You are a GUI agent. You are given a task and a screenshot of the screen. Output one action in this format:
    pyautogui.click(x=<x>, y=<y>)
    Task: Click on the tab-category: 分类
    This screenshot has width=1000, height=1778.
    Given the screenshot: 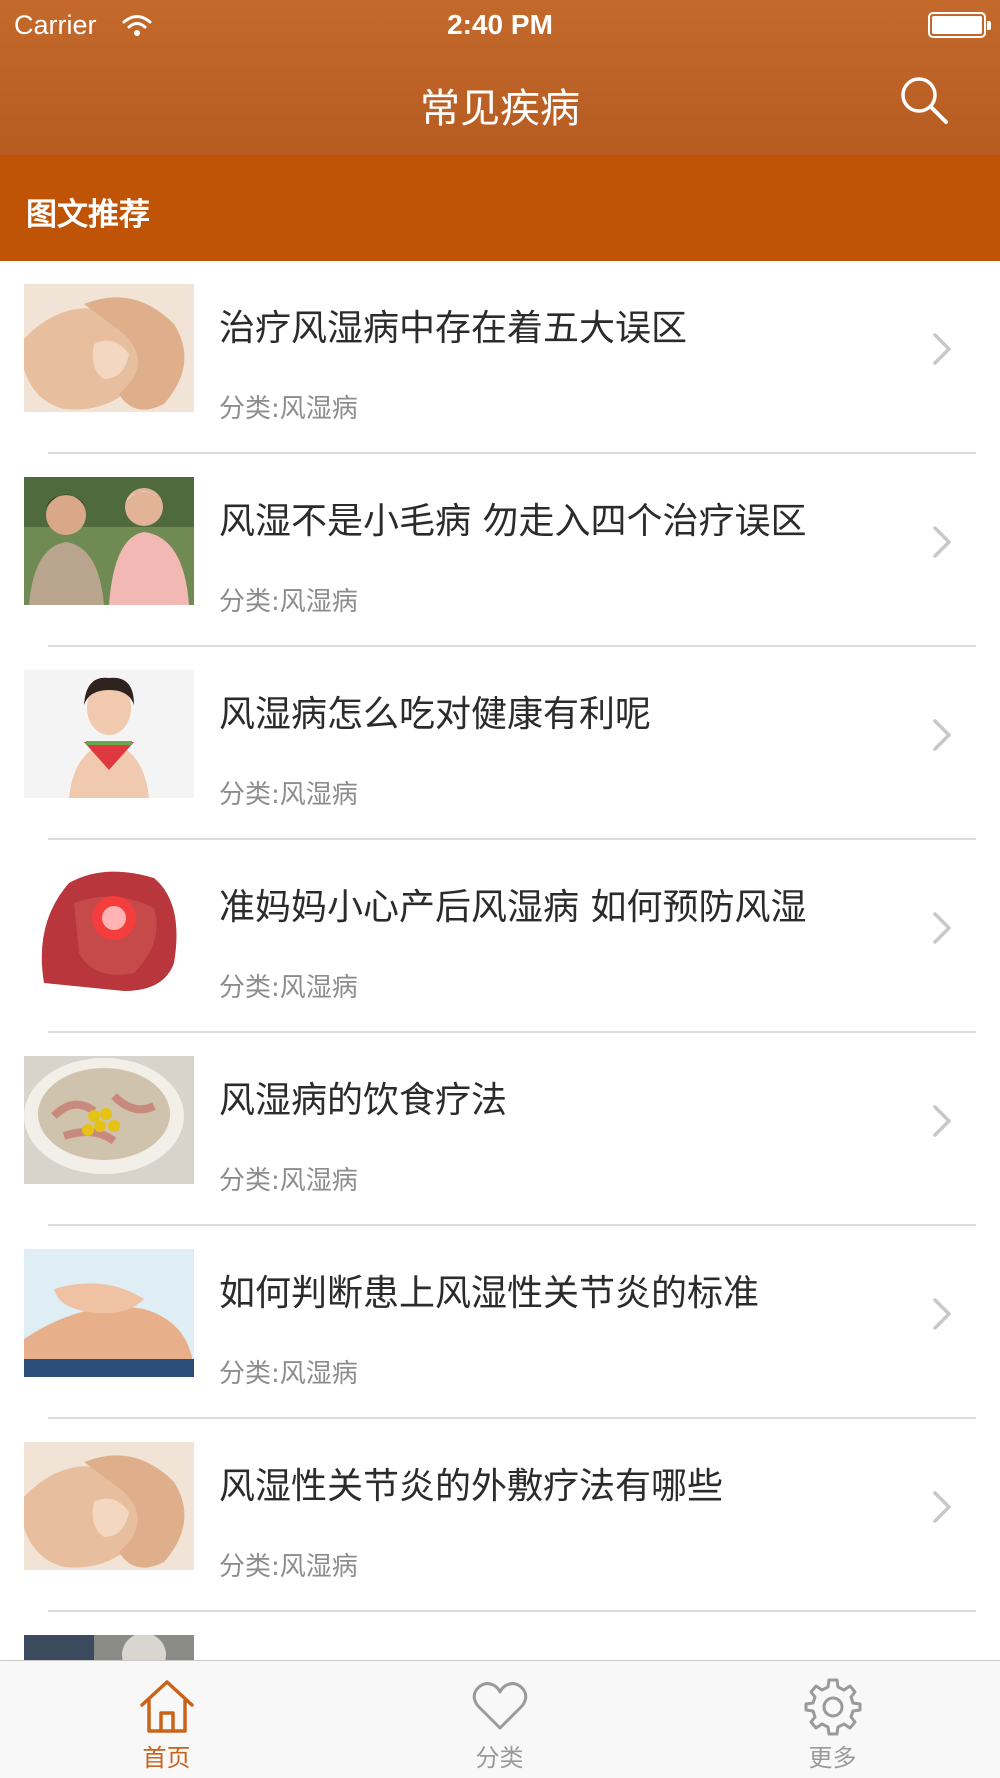 What is the action you would take?
    pyautogui.click(x=499, y=1719)
    